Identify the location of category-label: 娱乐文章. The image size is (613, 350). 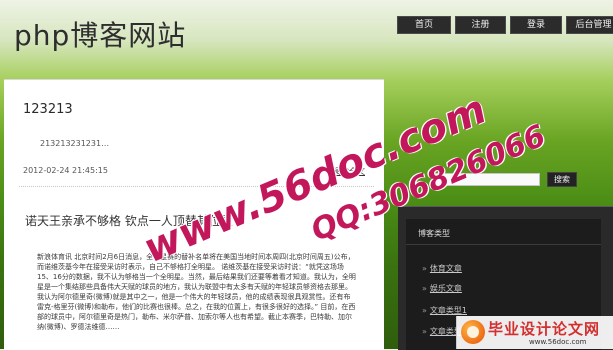
(446, 288).